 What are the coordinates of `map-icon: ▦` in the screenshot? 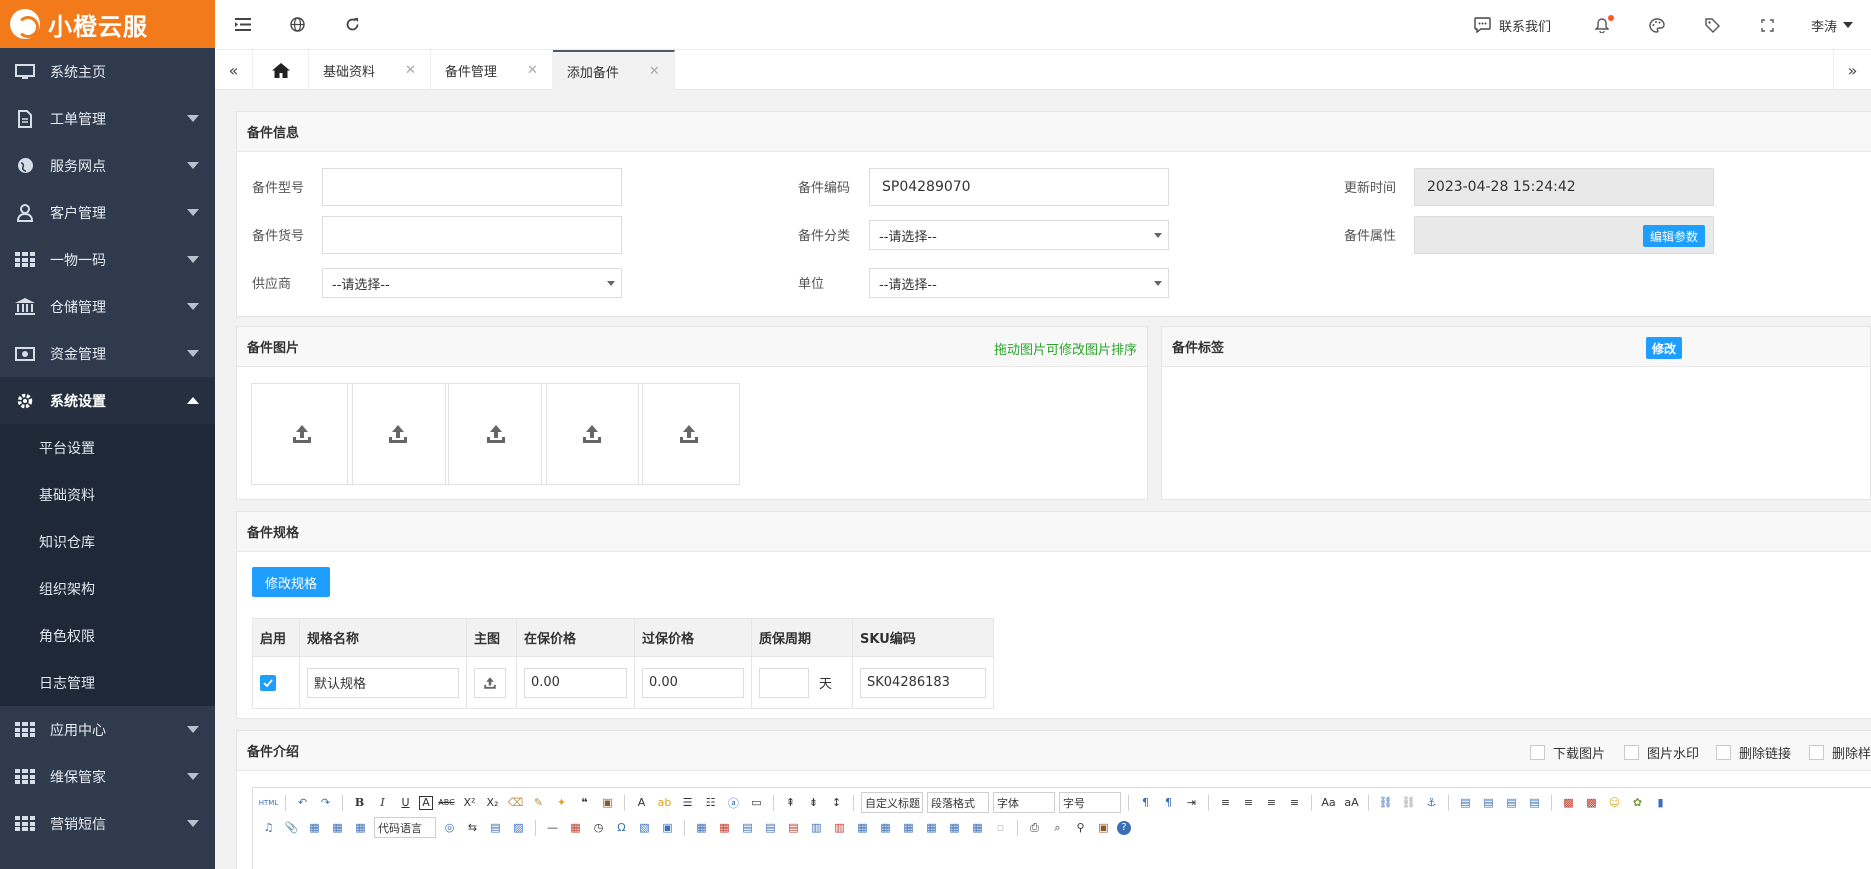 It's located at (314, 828).